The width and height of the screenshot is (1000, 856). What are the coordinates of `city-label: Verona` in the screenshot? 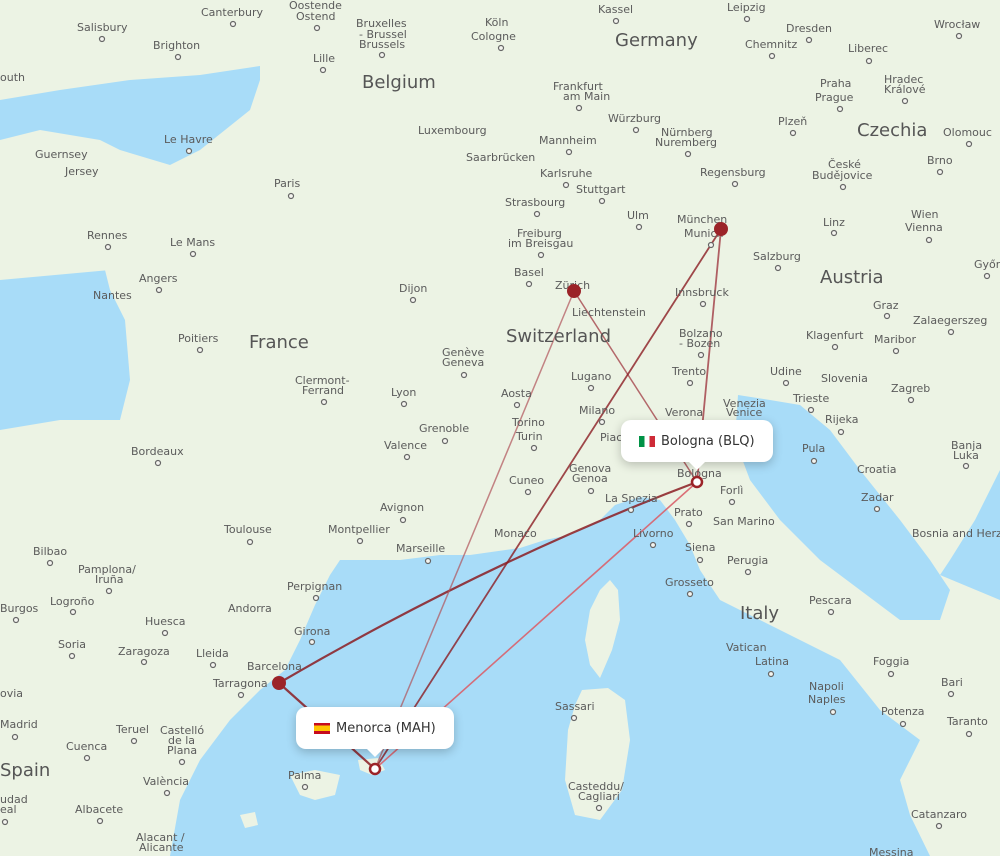 It's located at (684, 412).